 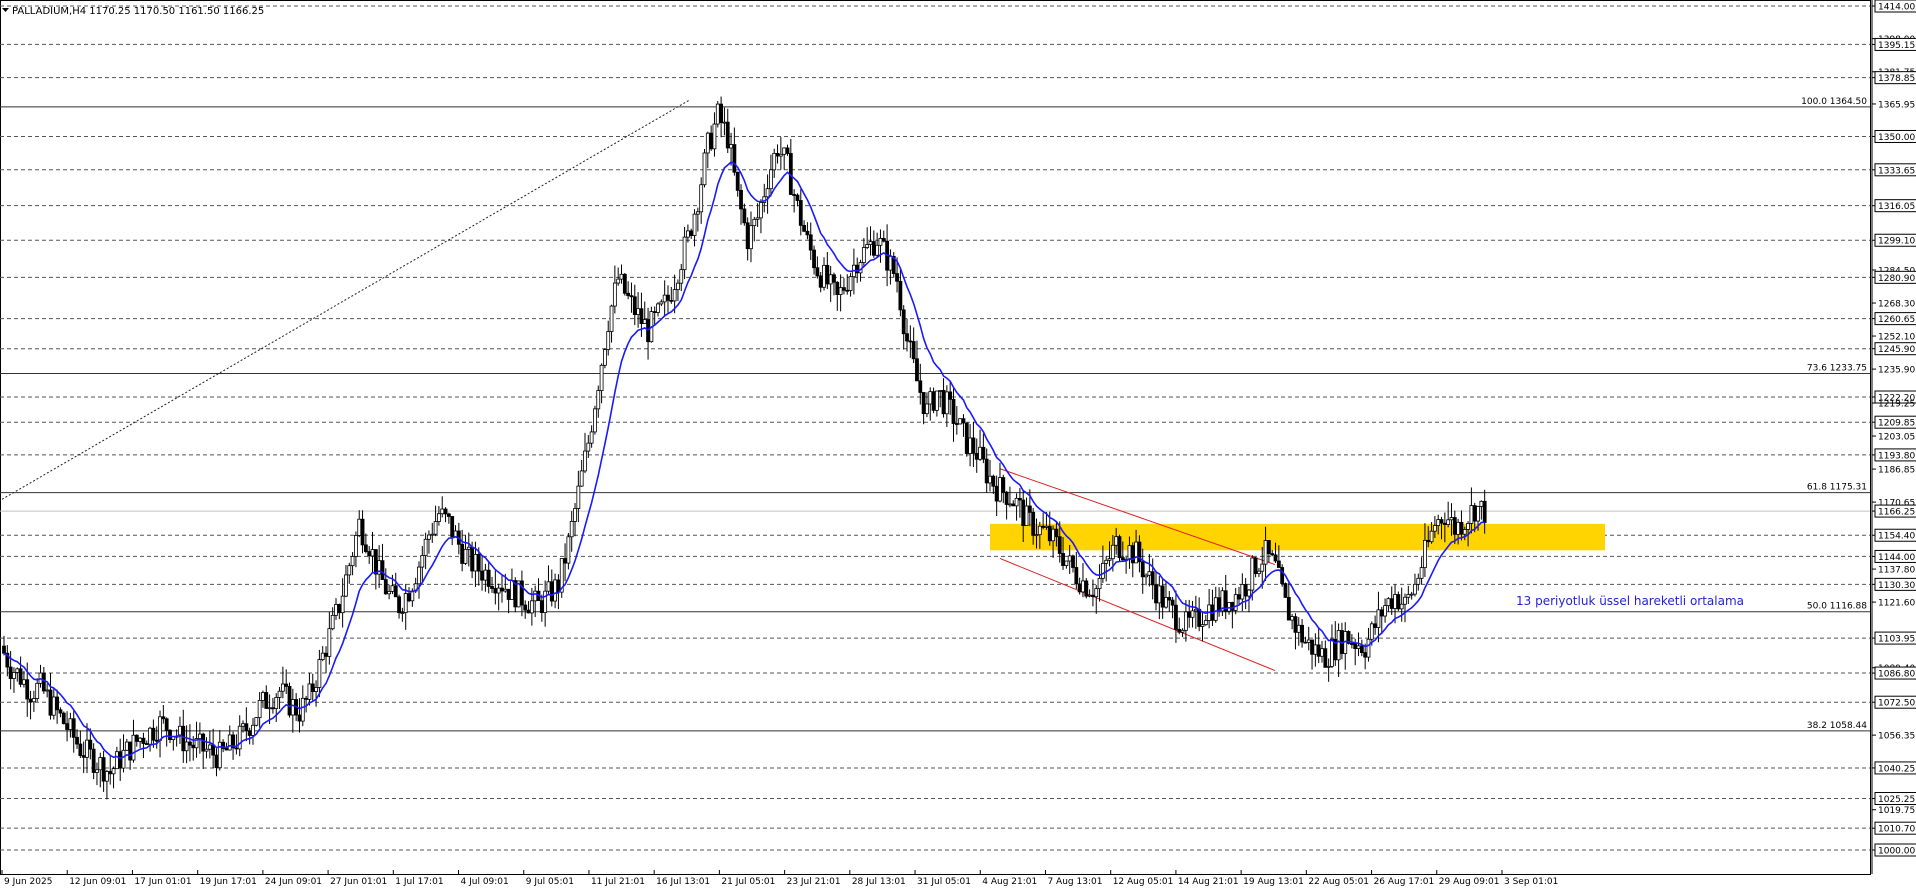 What do you see at coordinates (485, 882) in the screenshot?
I see `time-tick-label: 4 Jul 09:01` at bounding box center [485, 882].